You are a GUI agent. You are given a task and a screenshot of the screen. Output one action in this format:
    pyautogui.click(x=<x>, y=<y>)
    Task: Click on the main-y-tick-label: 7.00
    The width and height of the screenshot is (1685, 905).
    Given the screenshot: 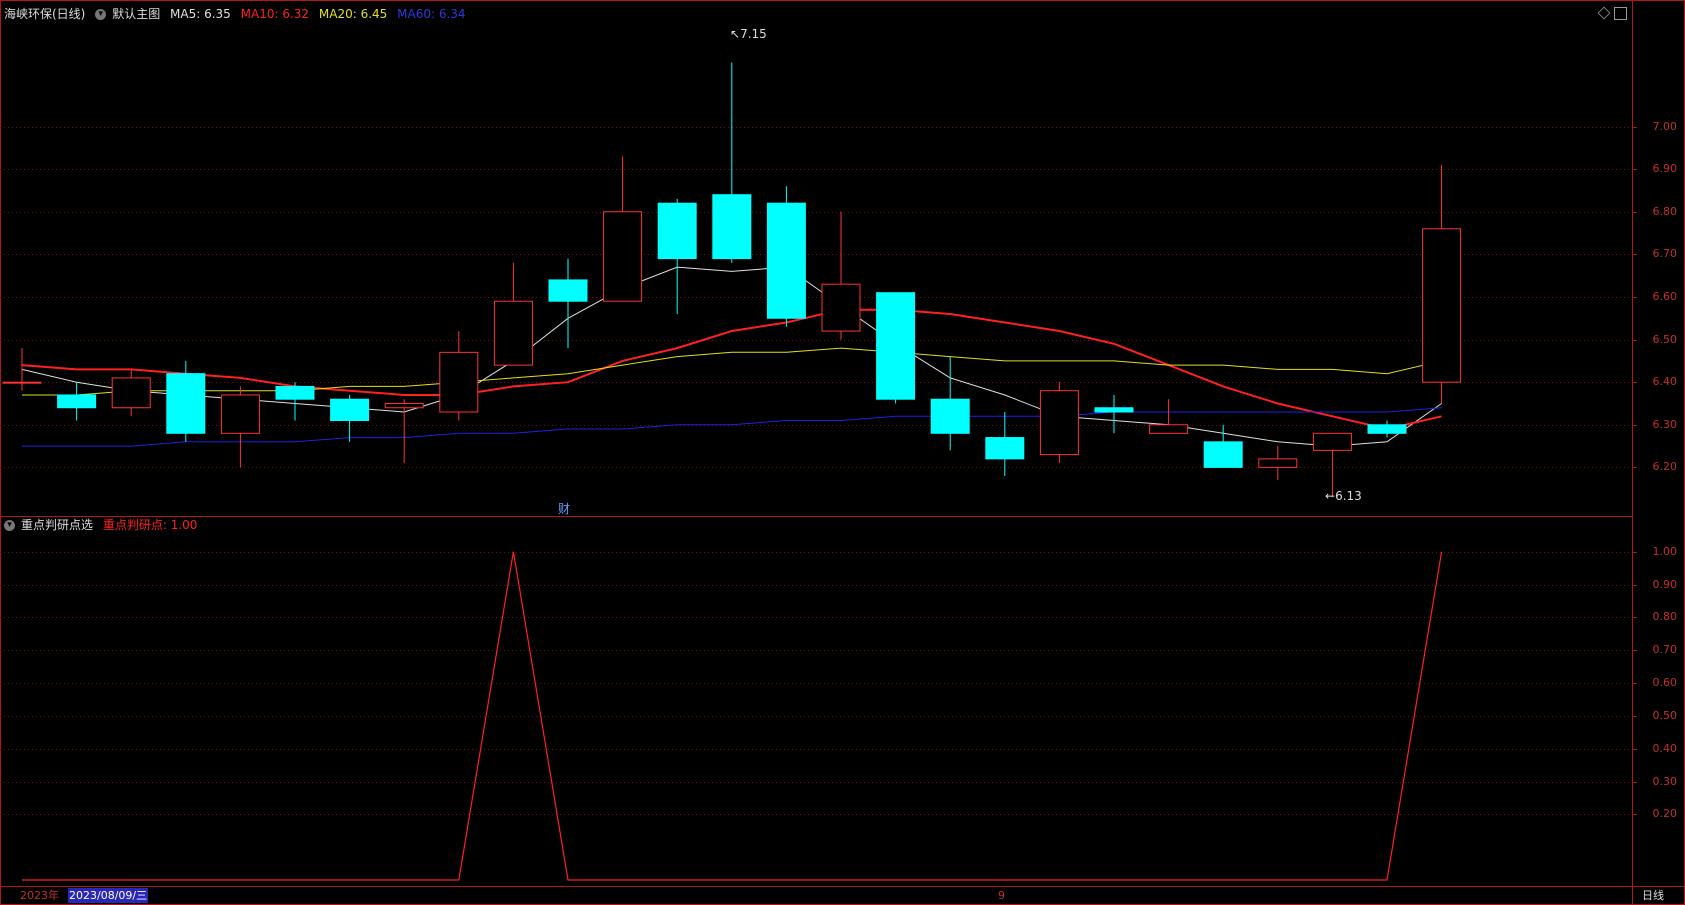 What is the action you would take?
    pyautogui.click(x=1665, y=126)
    